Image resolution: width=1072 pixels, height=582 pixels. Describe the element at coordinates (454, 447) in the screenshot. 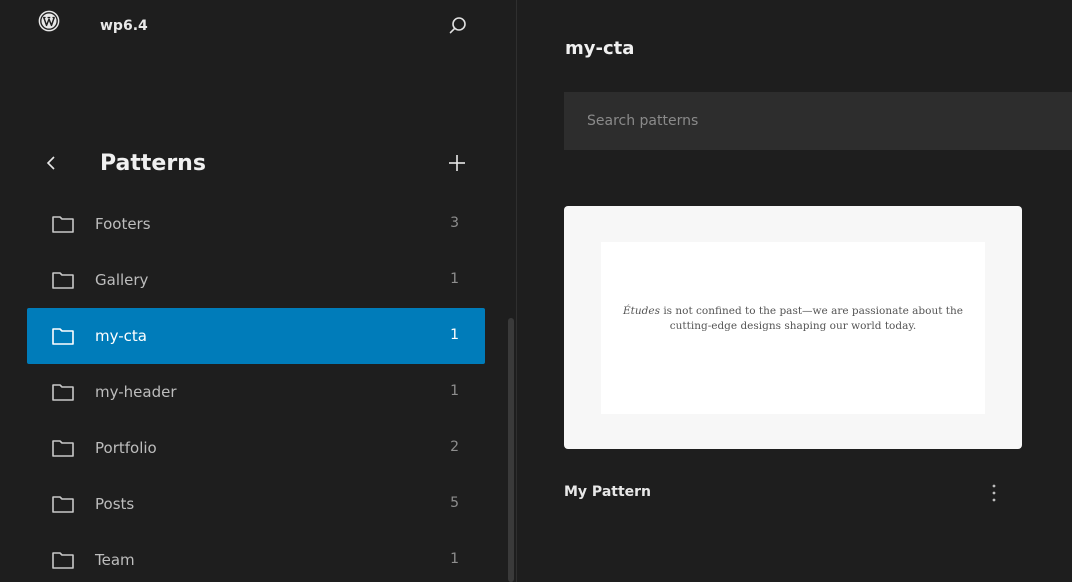

I see `sidebar-item-count: 2` at that location.